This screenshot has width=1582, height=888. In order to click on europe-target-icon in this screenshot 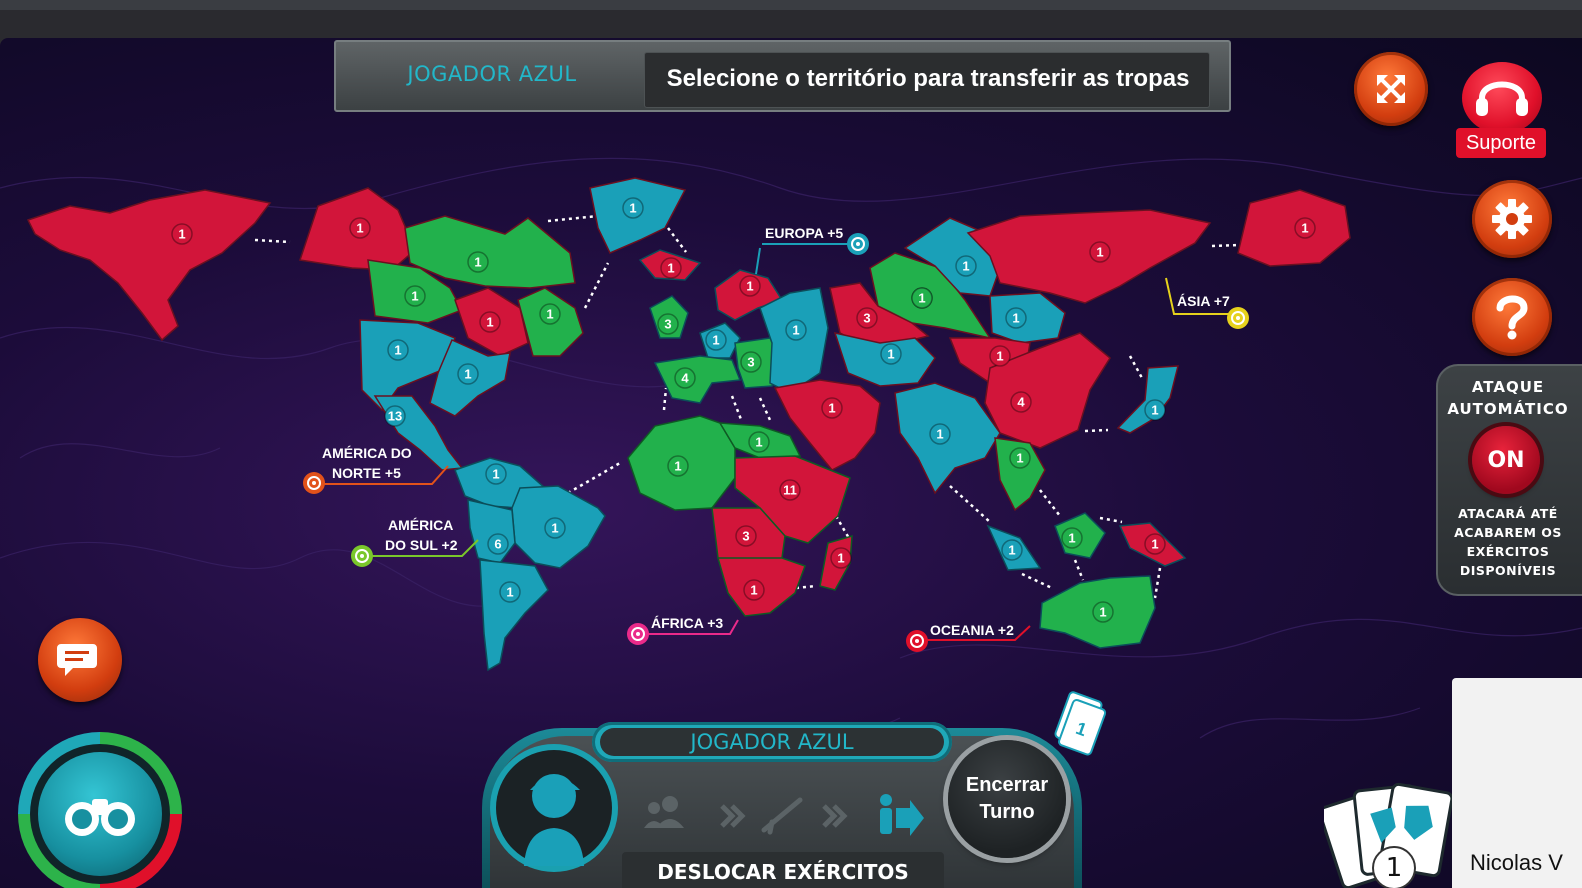, I will do `click(858, 244)`.